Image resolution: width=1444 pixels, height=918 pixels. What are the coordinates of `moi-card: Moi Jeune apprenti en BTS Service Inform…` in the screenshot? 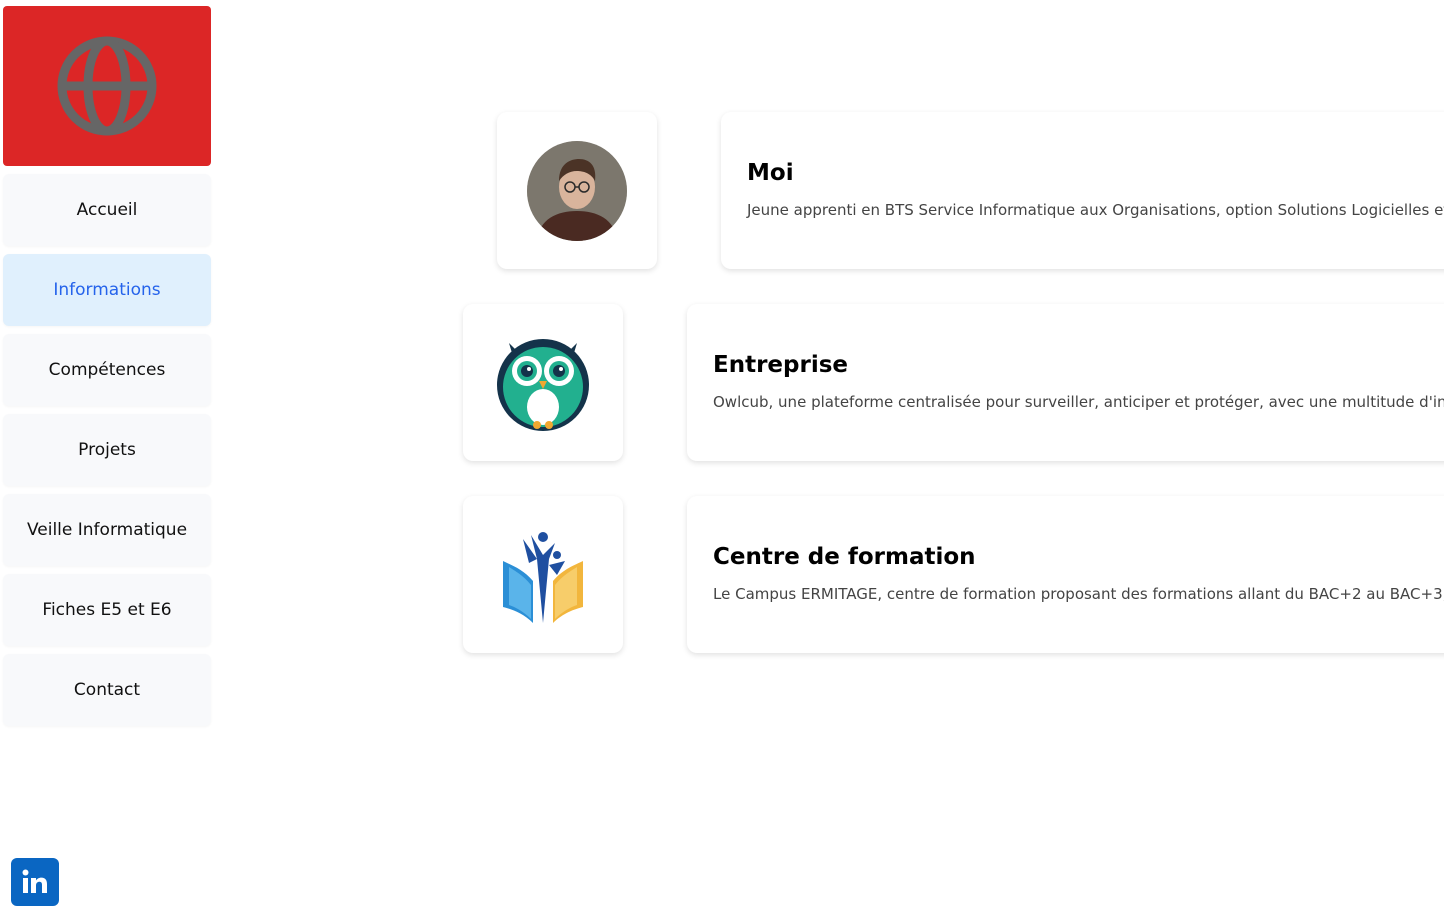 It's located at (1082, 190).